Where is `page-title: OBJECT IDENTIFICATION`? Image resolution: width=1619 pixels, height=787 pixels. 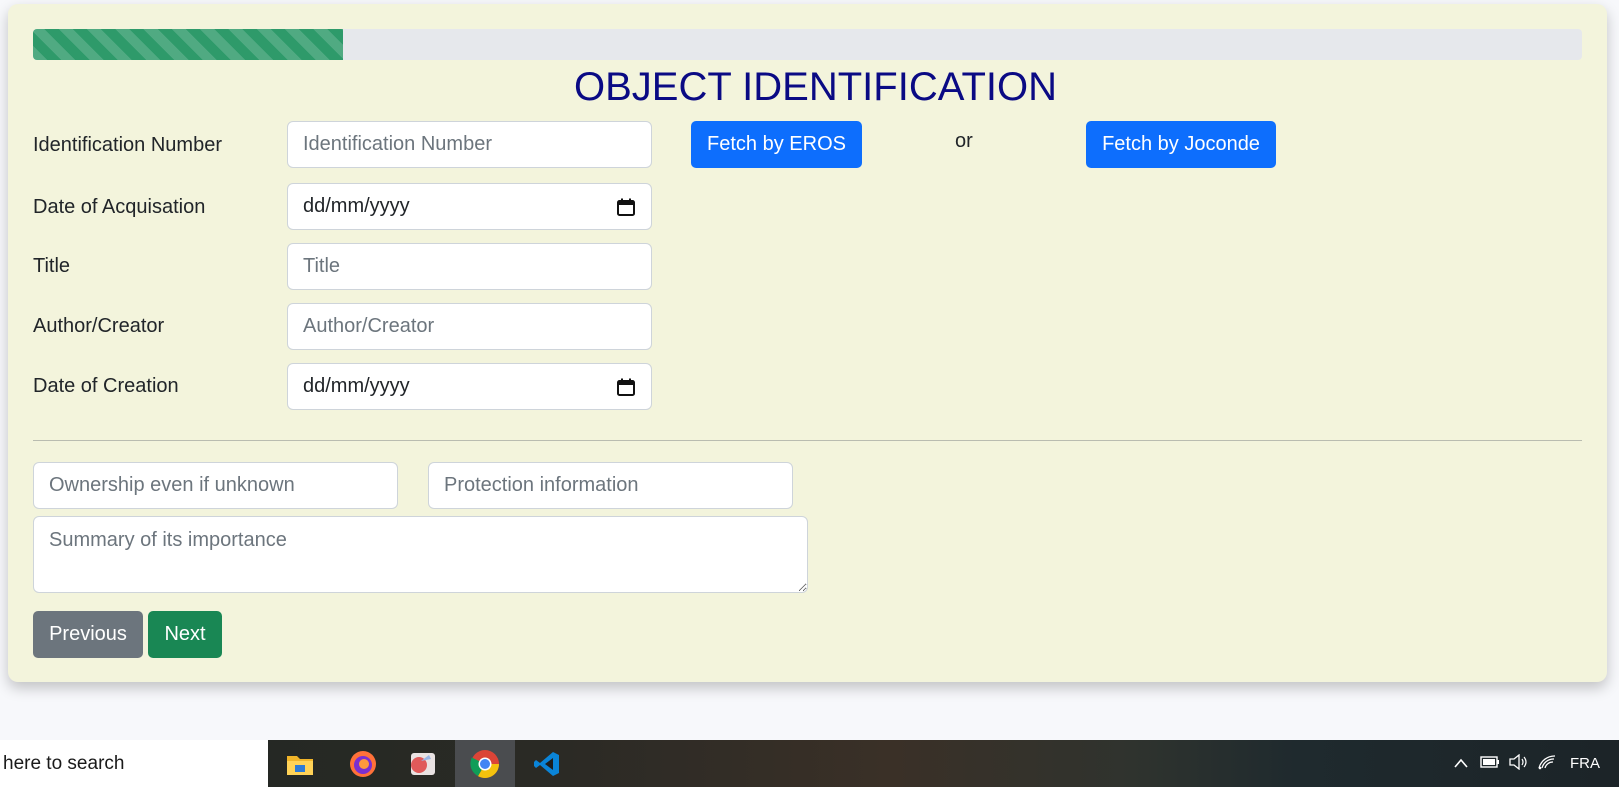 page-title: OBJECT IDENTIFICATION is located at coordinates (815, 87).